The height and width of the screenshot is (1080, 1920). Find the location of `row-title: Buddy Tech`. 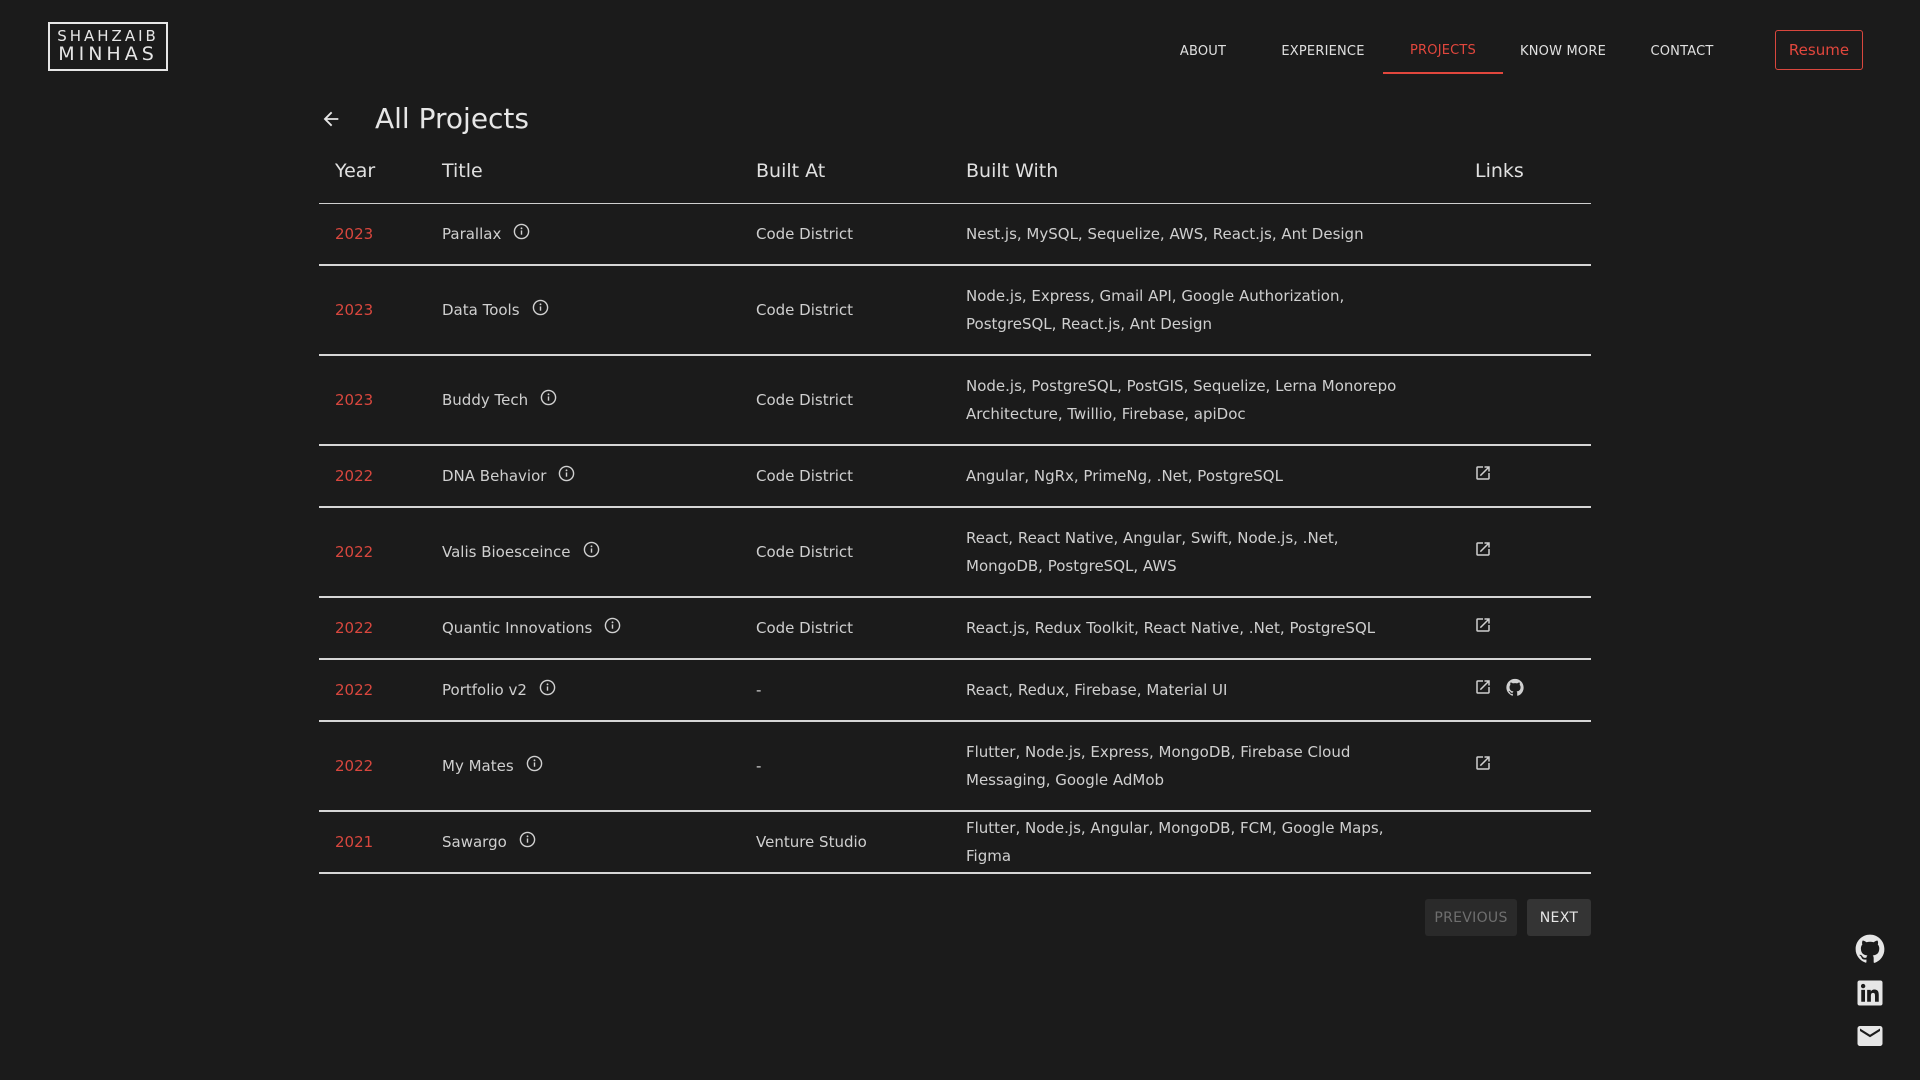

row-title: Buddy Tech is located at coordinates (499, 399).